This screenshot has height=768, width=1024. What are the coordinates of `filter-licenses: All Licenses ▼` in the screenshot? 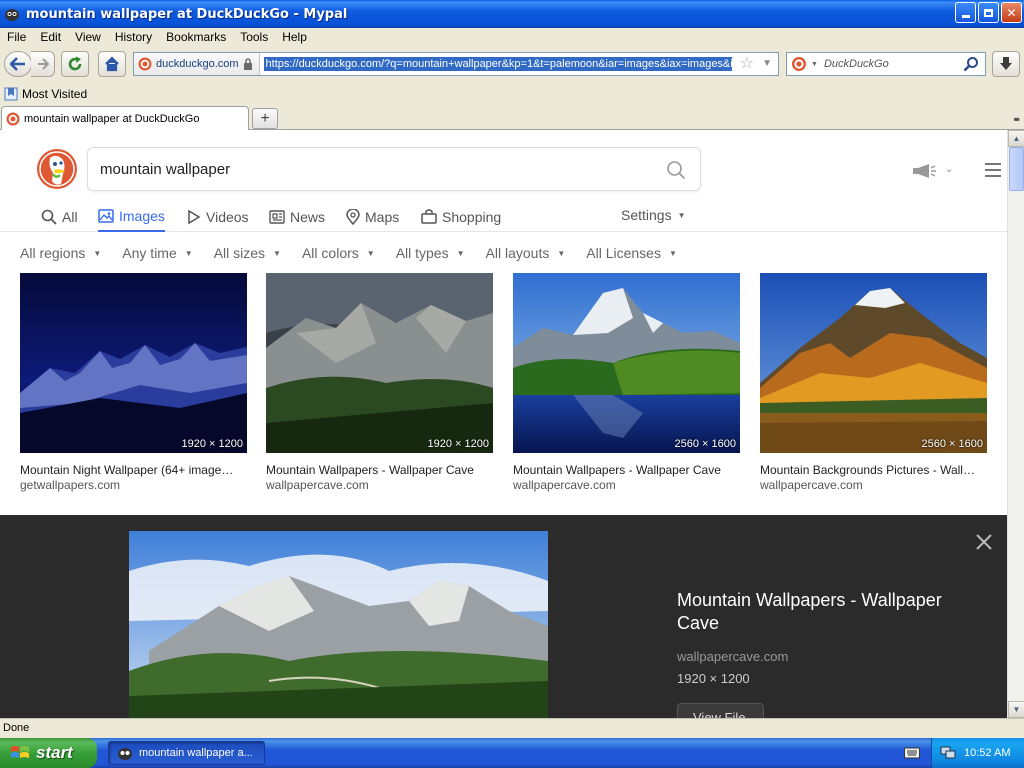 It's located at (631, 253).